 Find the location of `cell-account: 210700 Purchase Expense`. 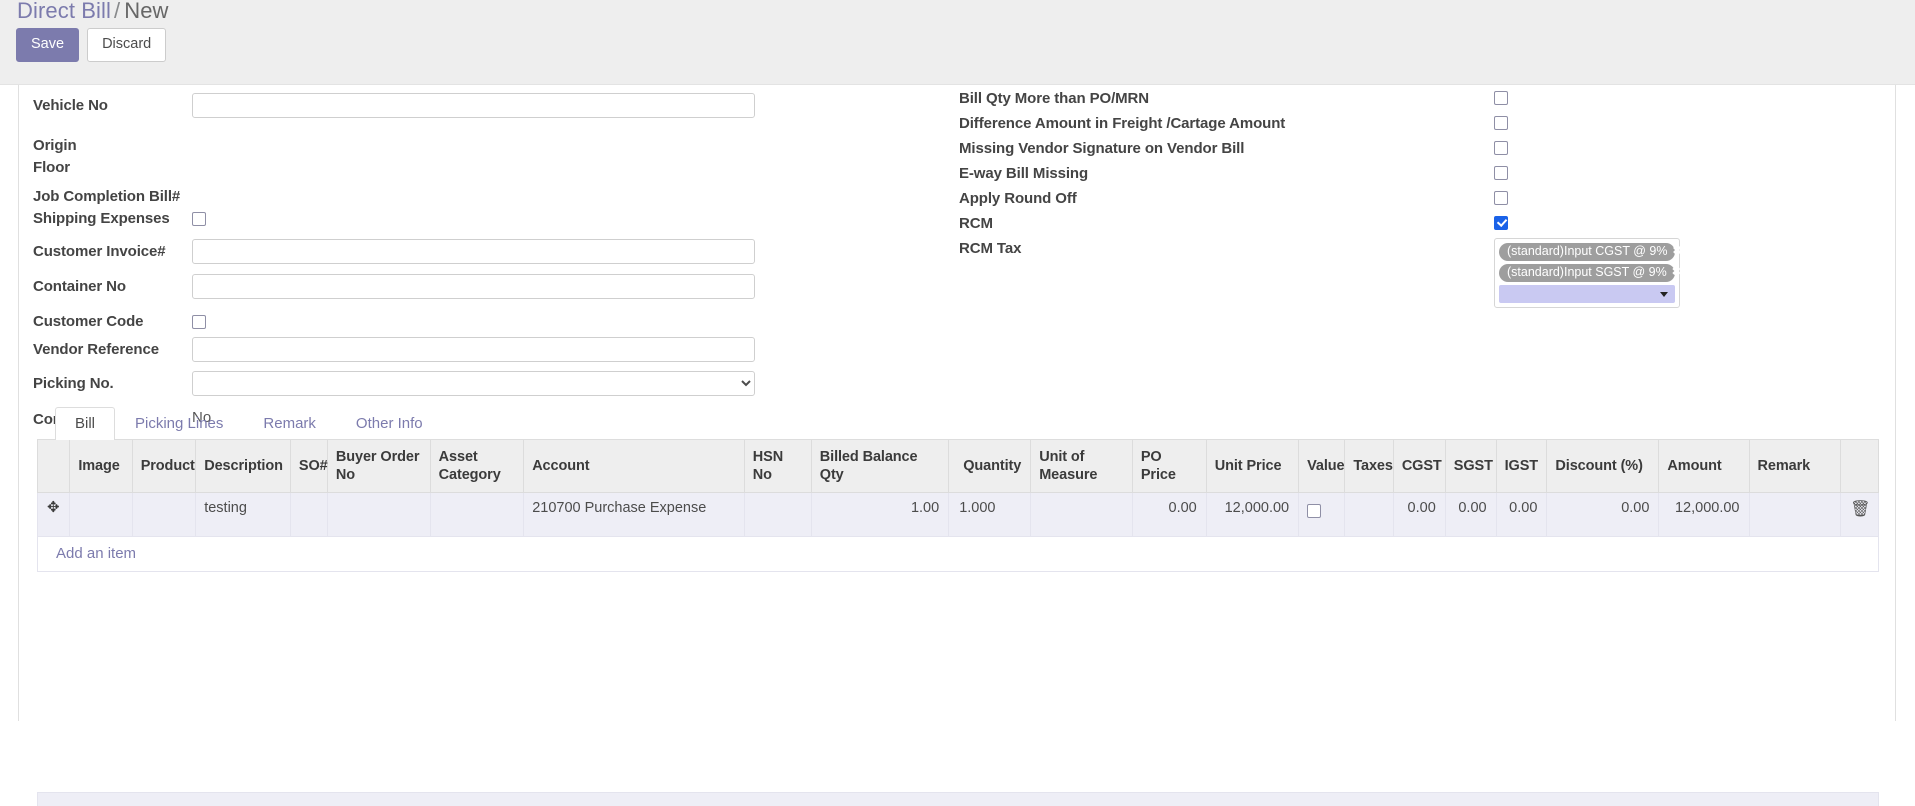

cell-account: 210700 Purchase Expense is located at coordinates (634, 514).